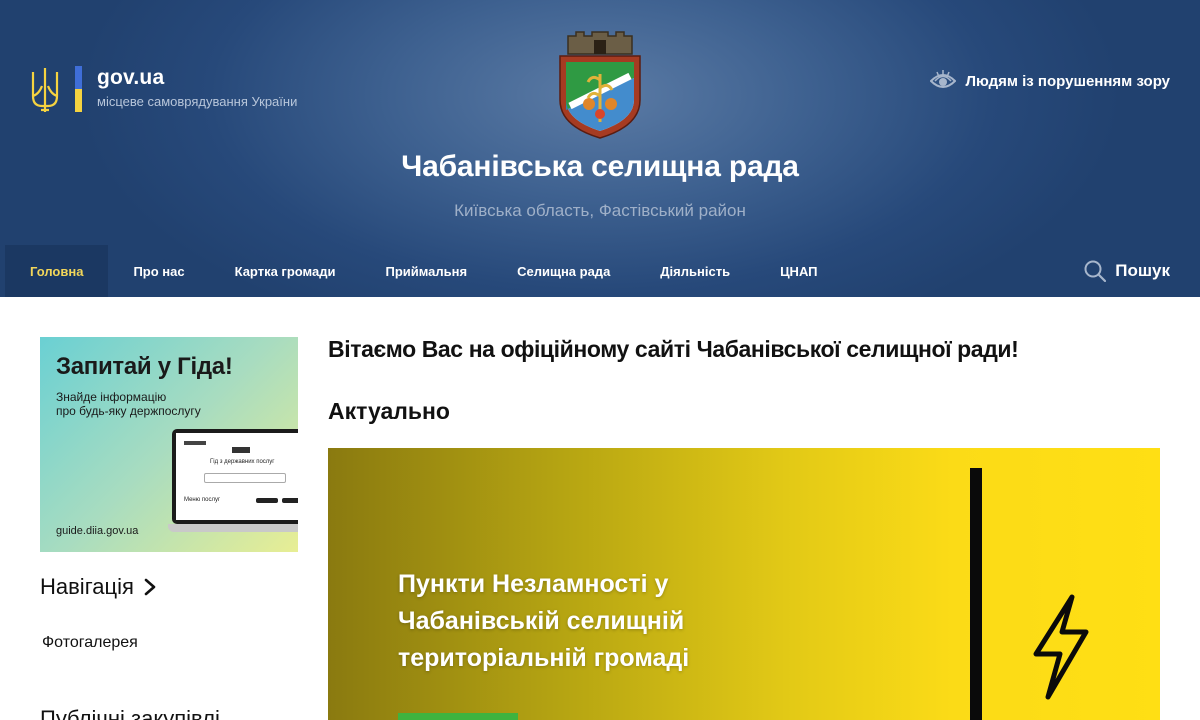 This screenshot has height=720, width=1200. What do you see at coordinates (1061, 647) in the screenshot?
I see `lightning-icon` at bounding box center [1061, 647].